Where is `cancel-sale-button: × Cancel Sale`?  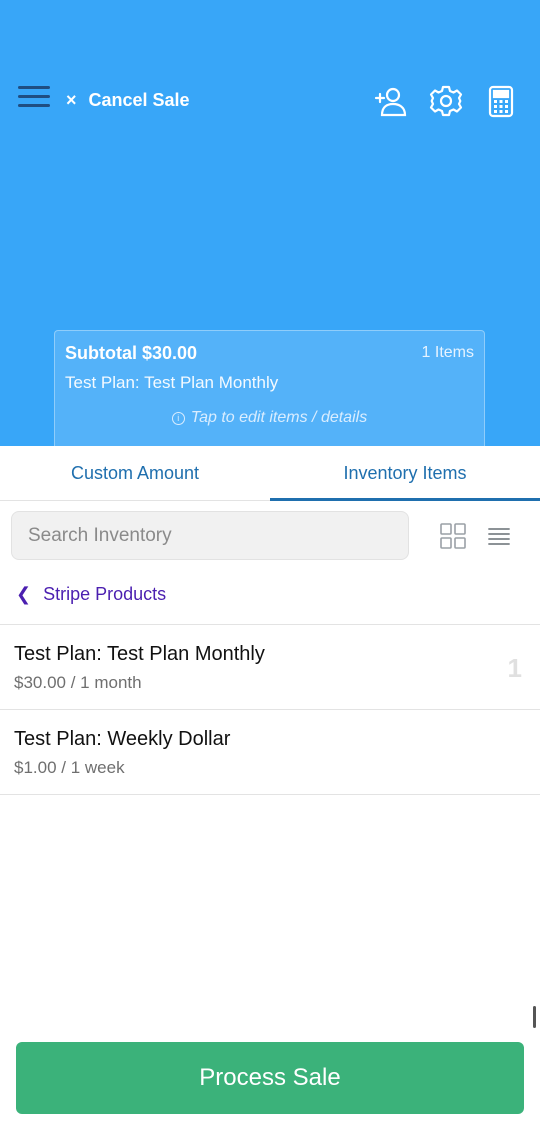 cancel-sale-button: × Cancel Sale is located at coordinates (128, 100).